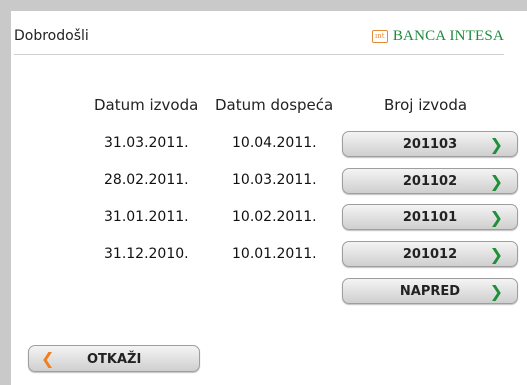  Describe the element at coordinates (274, 217) in the screenshot. I see `due-date: 10.02.2011.` at that location.